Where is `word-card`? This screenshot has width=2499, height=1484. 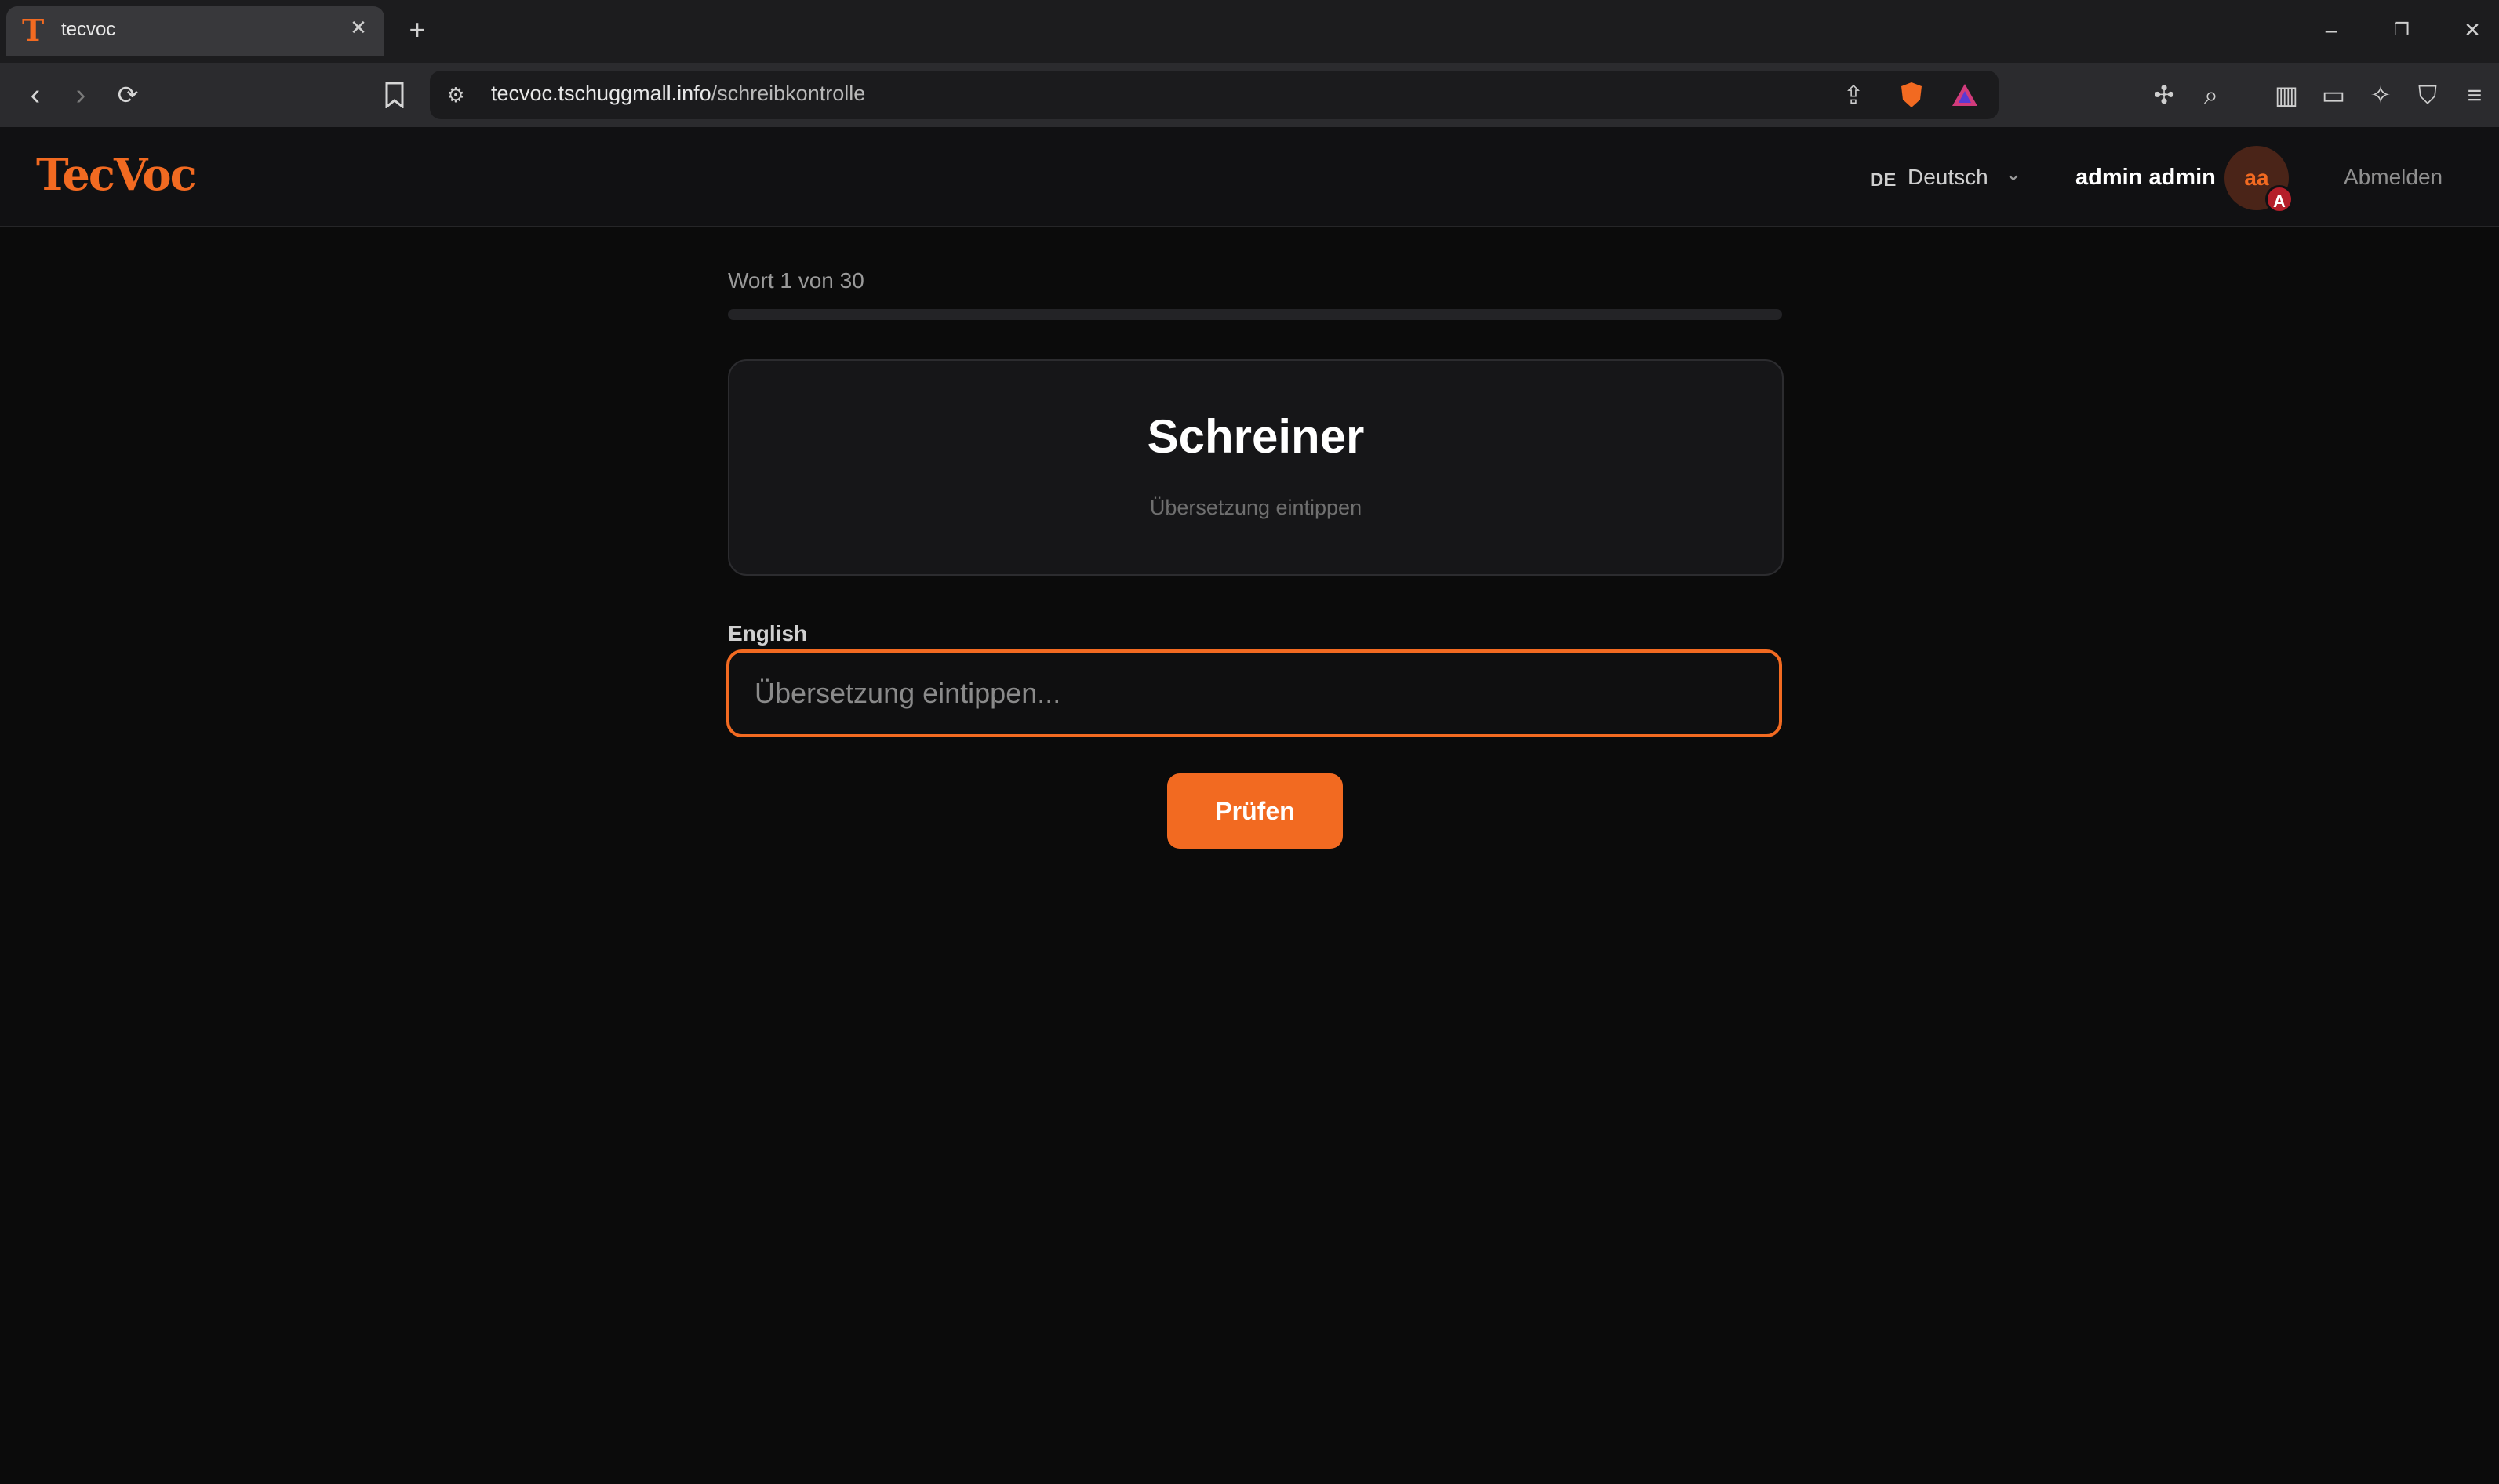 word-card is located at coordinates (1256, 467).